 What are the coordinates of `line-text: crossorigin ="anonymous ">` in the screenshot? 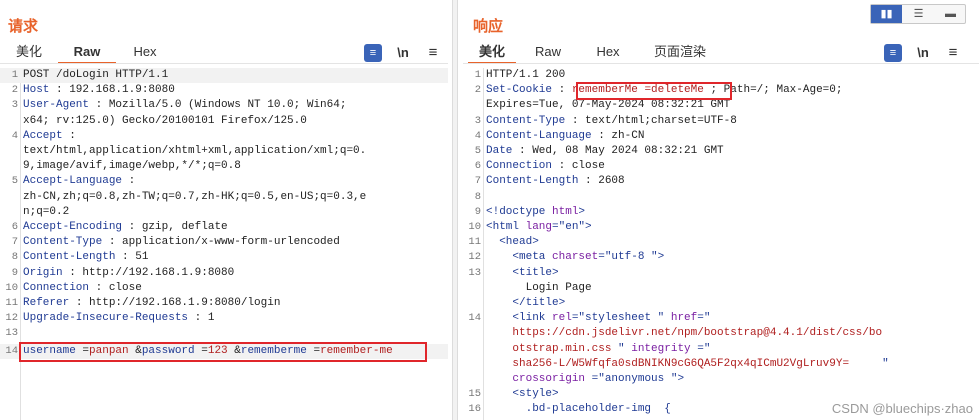 It's located at (585, 379).